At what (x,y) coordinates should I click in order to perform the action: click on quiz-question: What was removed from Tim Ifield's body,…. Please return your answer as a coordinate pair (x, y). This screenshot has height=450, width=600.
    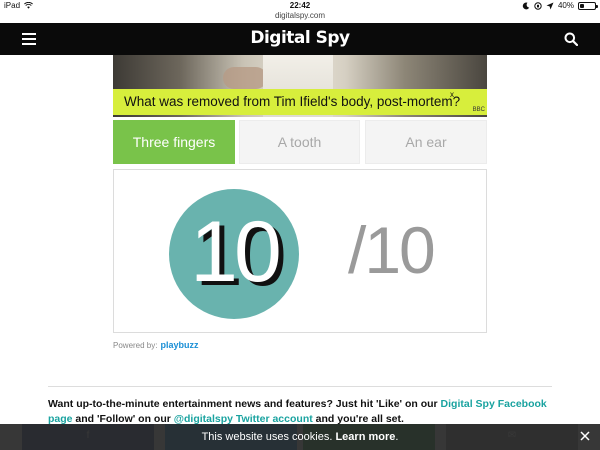
    Looking at the image, I should click on (292, 101).